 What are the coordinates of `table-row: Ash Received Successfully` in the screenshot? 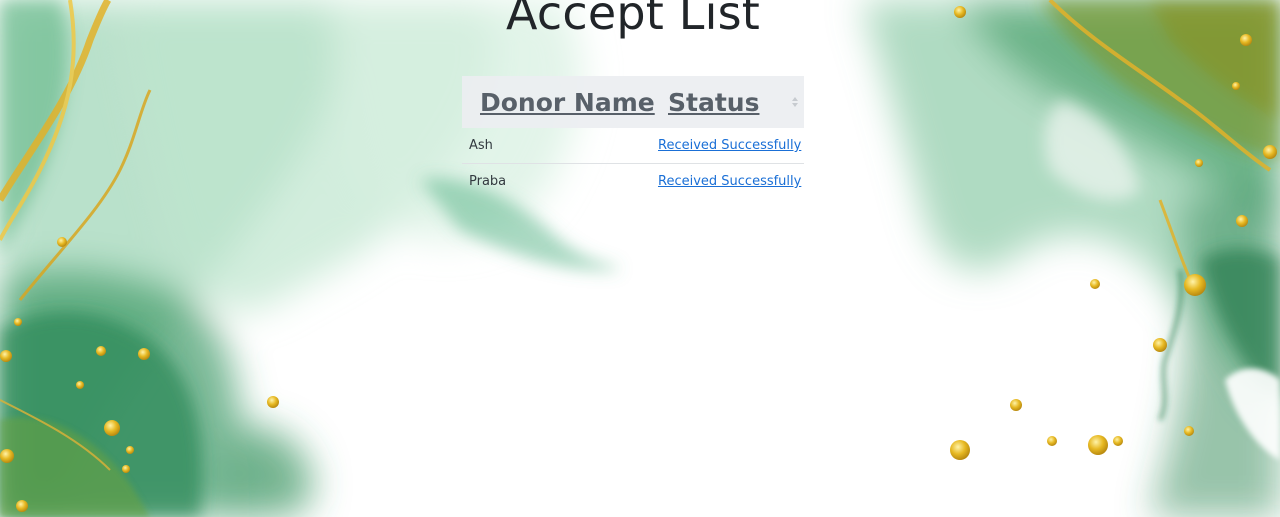 It's located at (633, 146).